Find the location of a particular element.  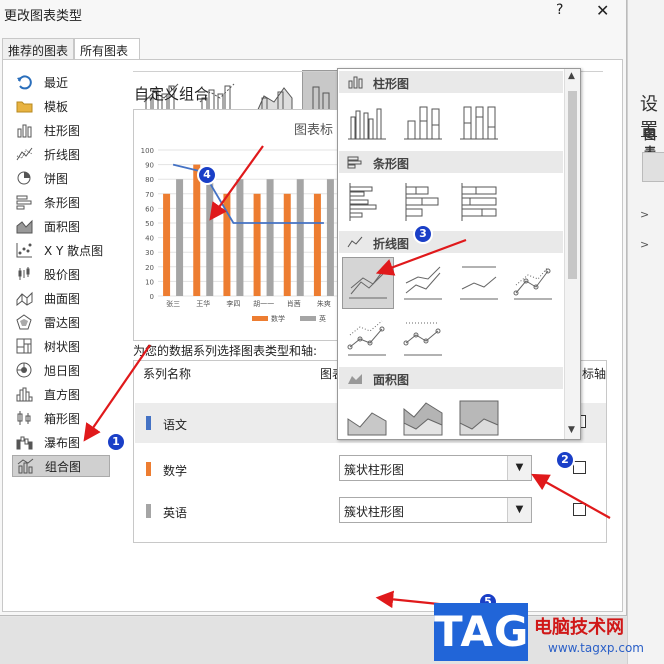

watermark-site-name: 电脑技术网 is located at coordinates (579, 627).